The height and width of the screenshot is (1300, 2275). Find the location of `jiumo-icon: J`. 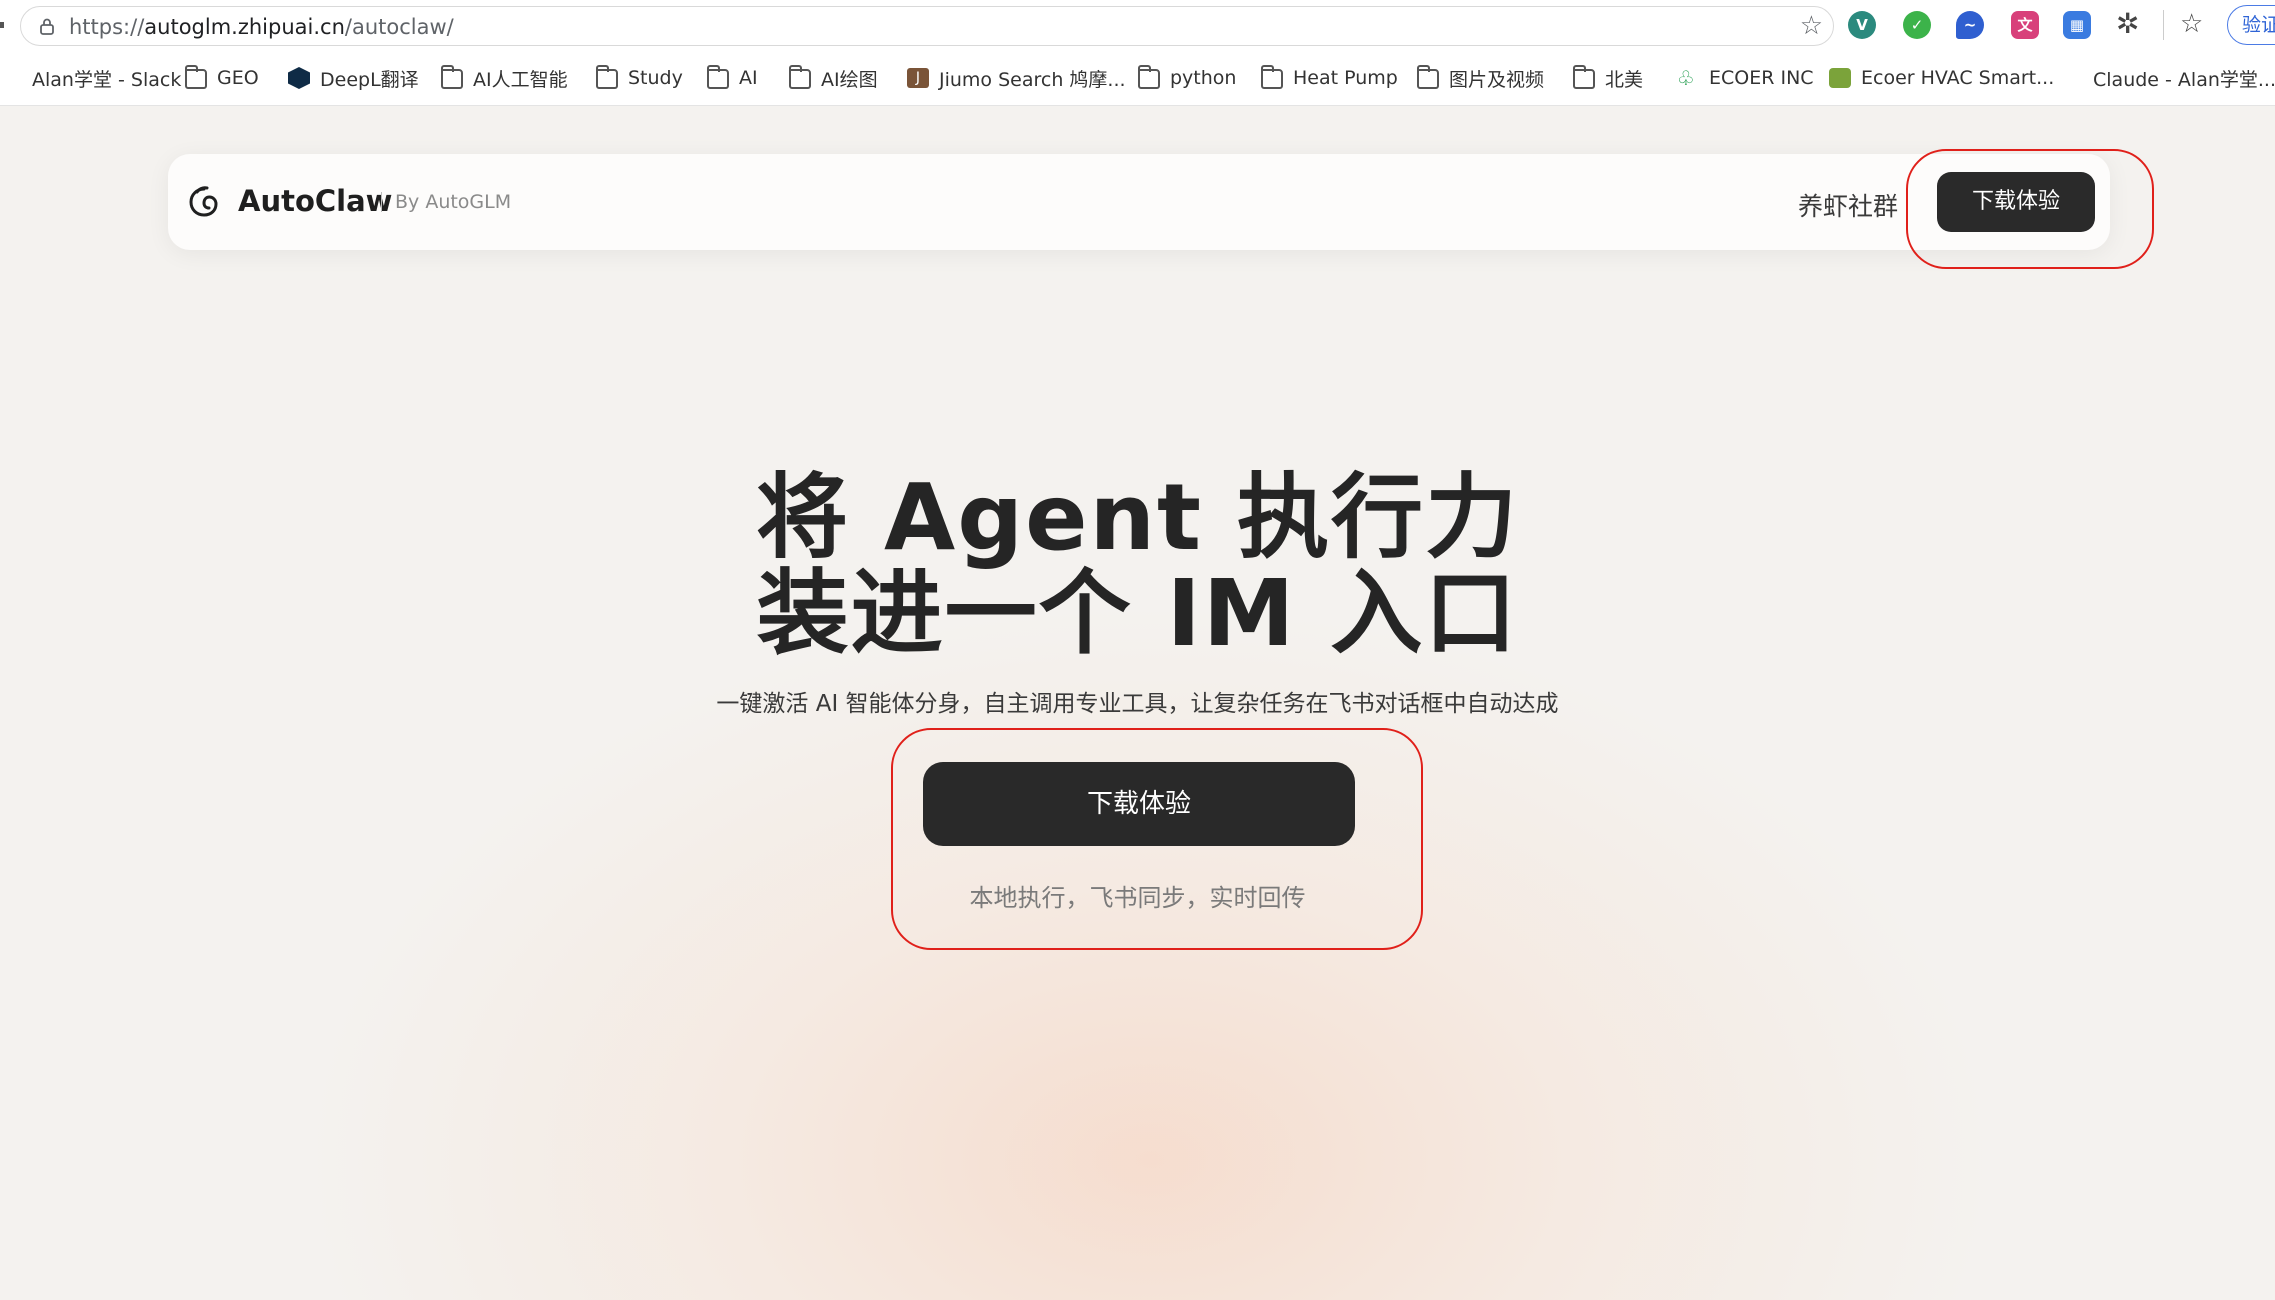

jiumo-icon: J is located at coordinates (918, 78).